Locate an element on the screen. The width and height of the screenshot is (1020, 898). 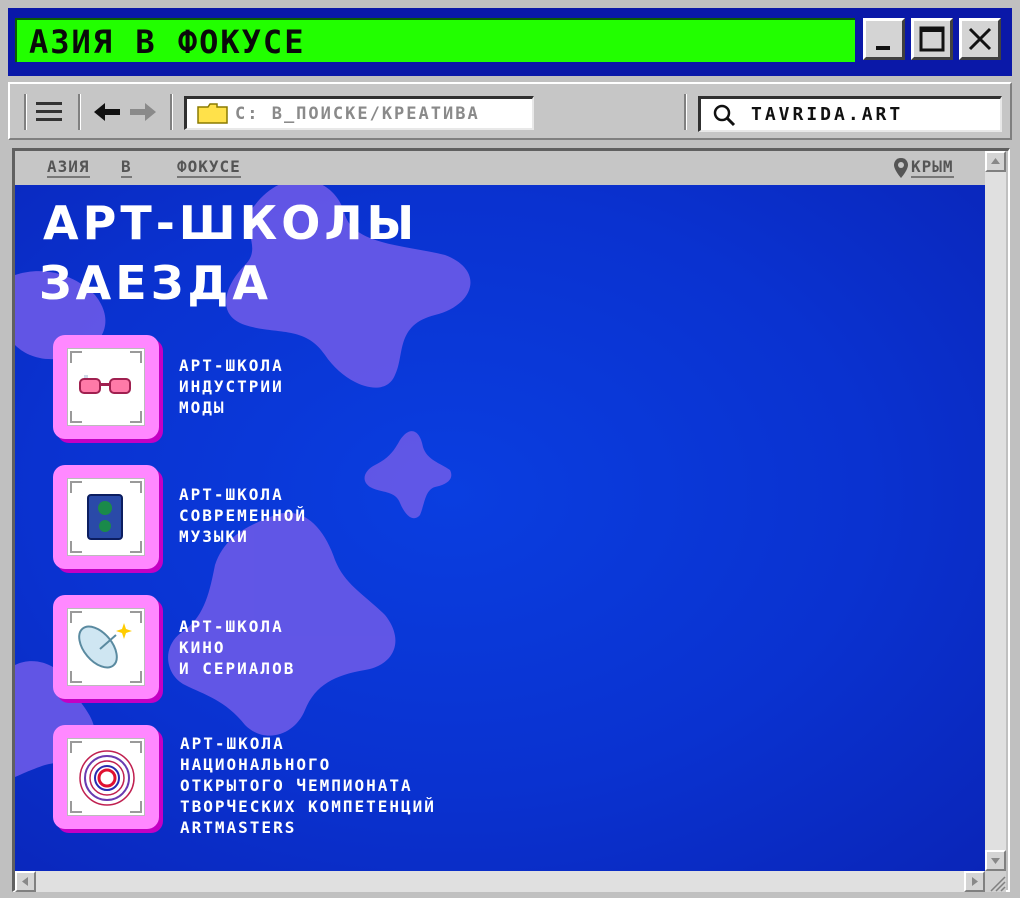
arrow-left-icon is located at coordinates (25, 881).